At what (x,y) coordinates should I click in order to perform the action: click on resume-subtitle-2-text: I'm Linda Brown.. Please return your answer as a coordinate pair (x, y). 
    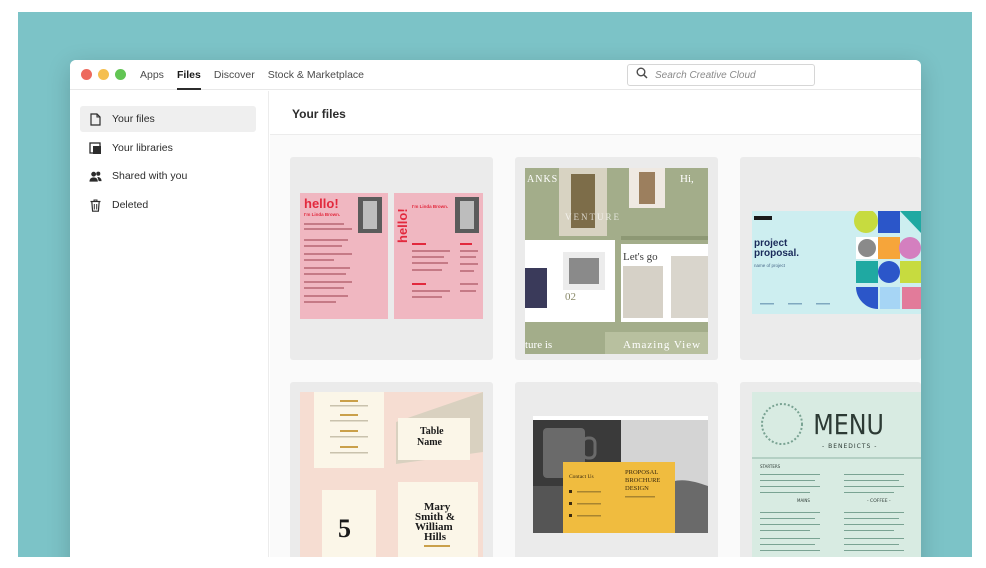
    Looking at the image, I should click on (430, 206).